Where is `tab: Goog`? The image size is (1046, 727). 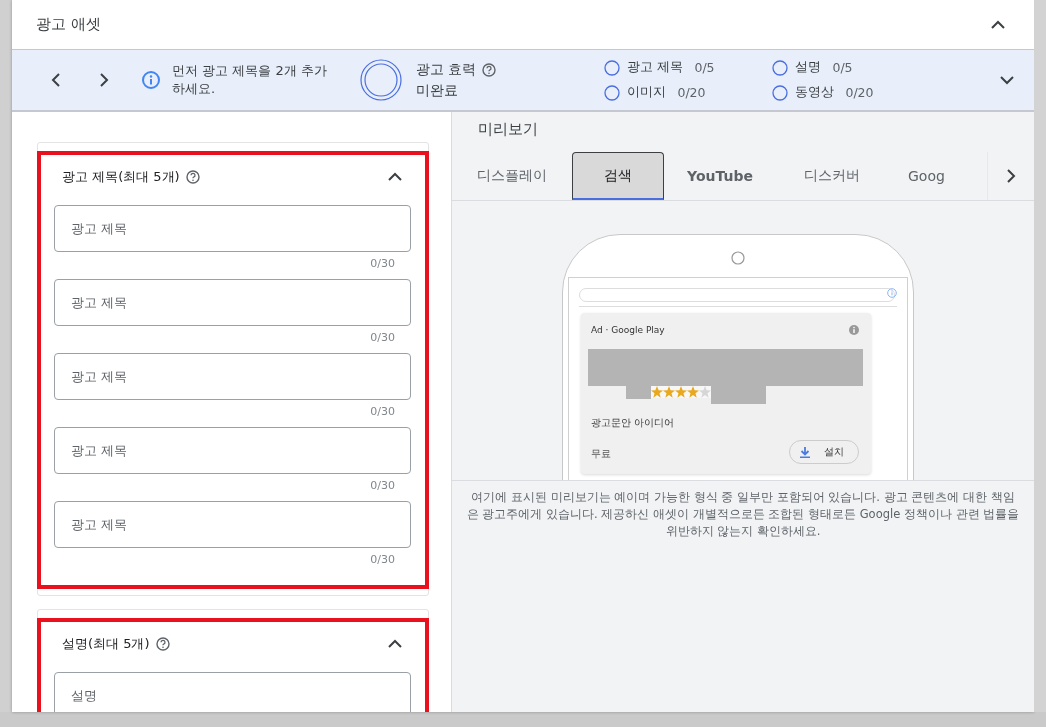 tab: Goog is located at coordinates (920, 176).